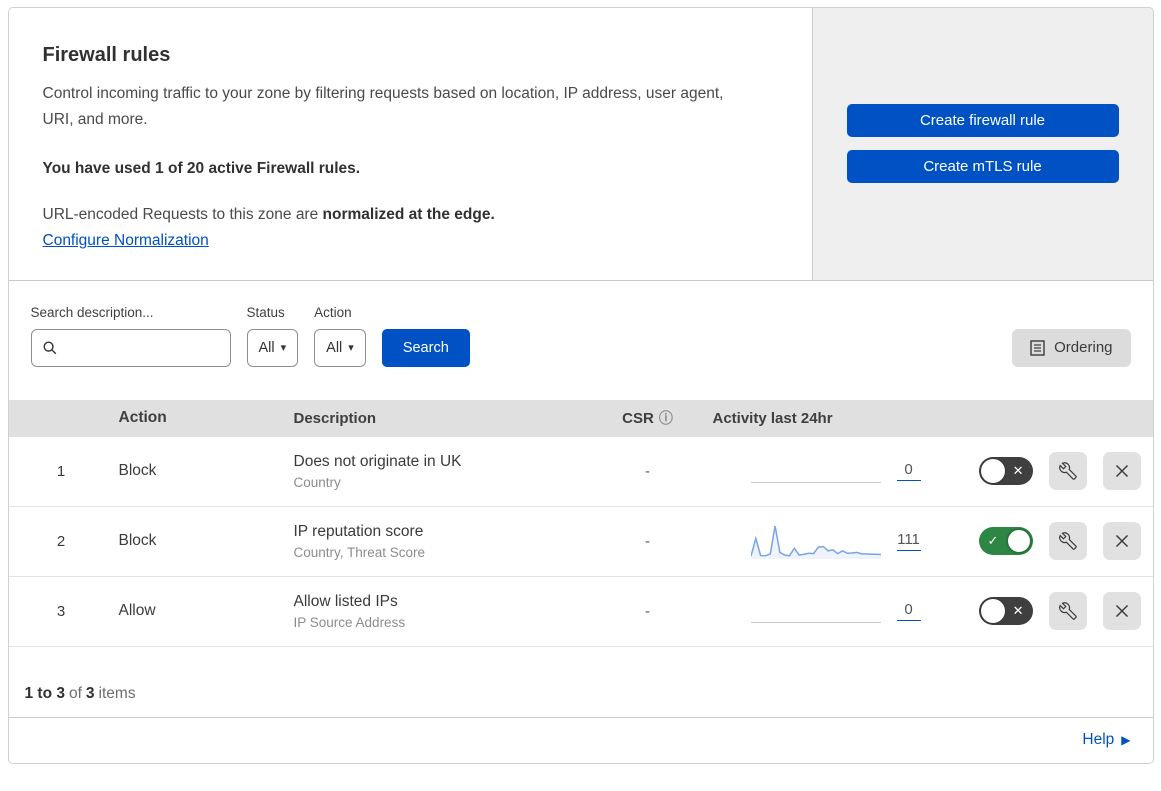  Describe the element at coordinates (908, 541) in the screenshot. I see `activity-count-link: 111` at that location.